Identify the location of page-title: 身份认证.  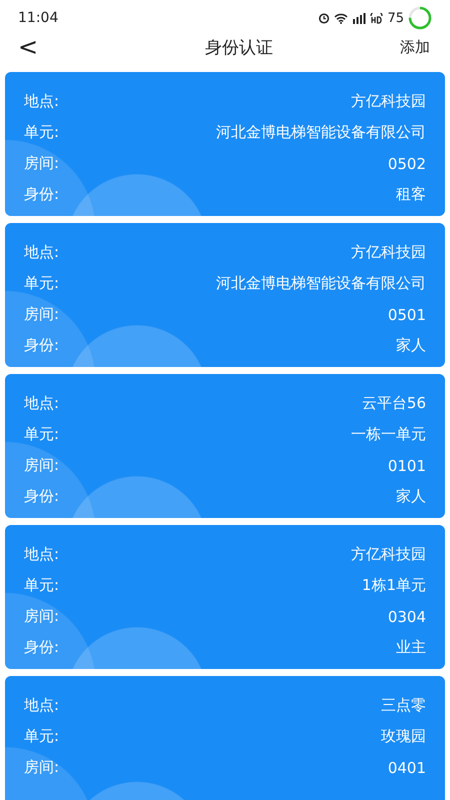
(239, 47).